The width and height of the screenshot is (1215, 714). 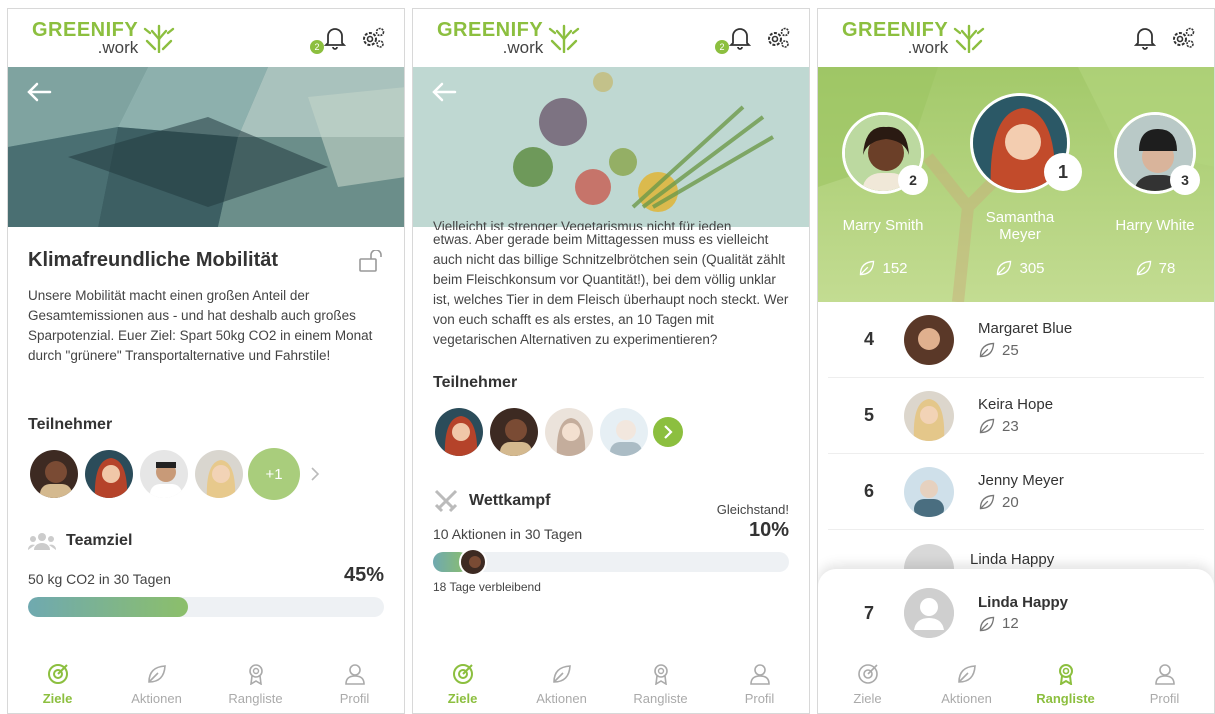 I want to click on goal-target: 50 kg CO2 in 30 Tagen, so click(x=99, y=579).